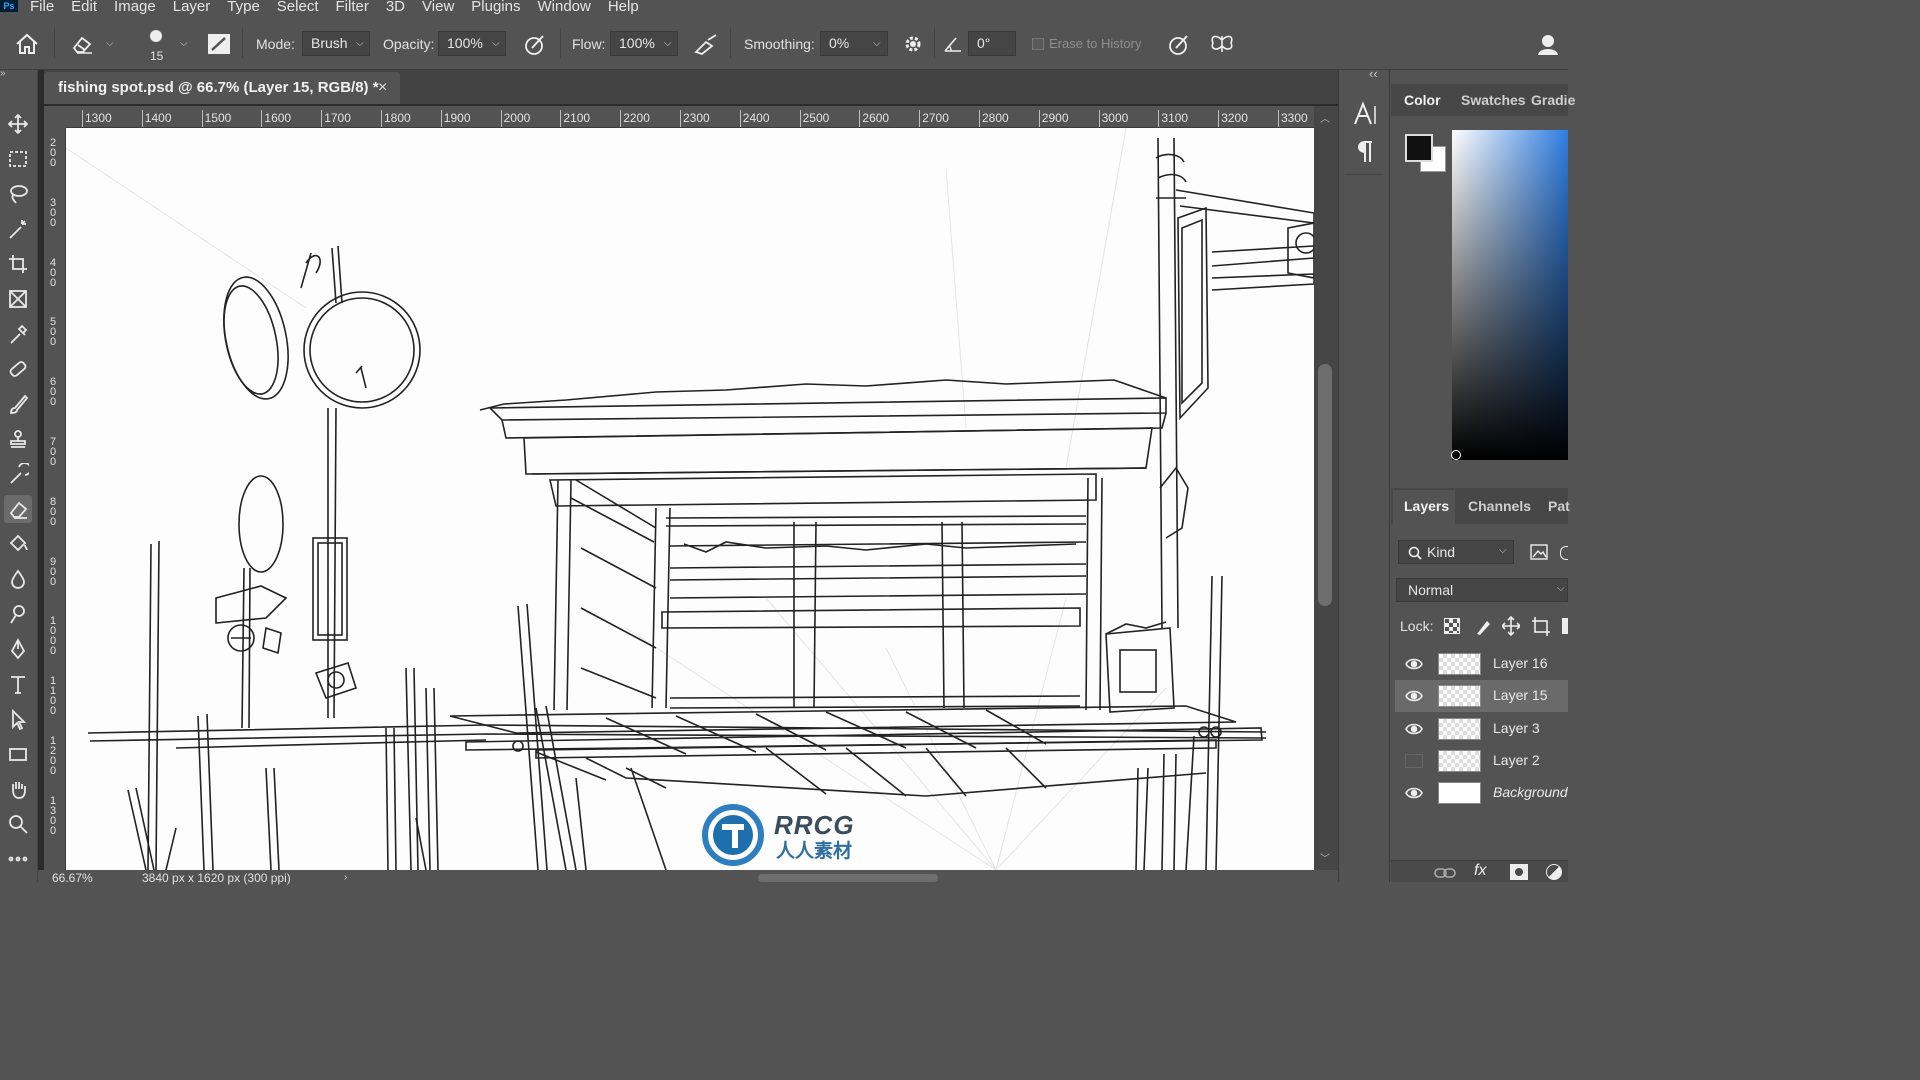  I want to click on lock-pixels-icon, so click(1483, 626).